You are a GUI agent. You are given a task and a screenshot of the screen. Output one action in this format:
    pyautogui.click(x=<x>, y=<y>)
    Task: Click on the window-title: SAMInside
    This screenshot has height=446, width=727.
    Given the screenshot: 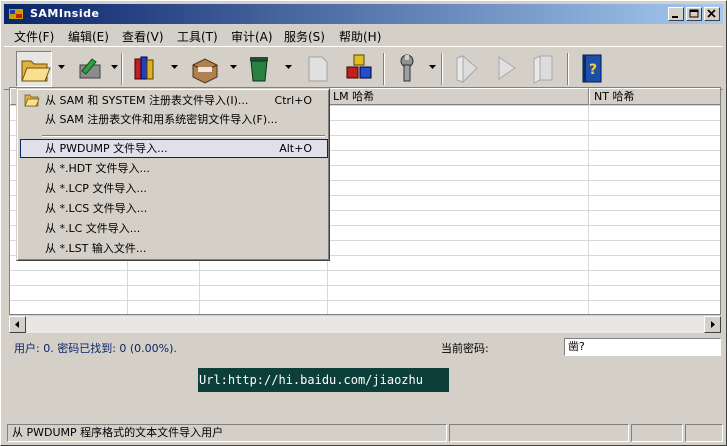 What is the action you would take?
    pyautogui.click(x=65, y=13)
    